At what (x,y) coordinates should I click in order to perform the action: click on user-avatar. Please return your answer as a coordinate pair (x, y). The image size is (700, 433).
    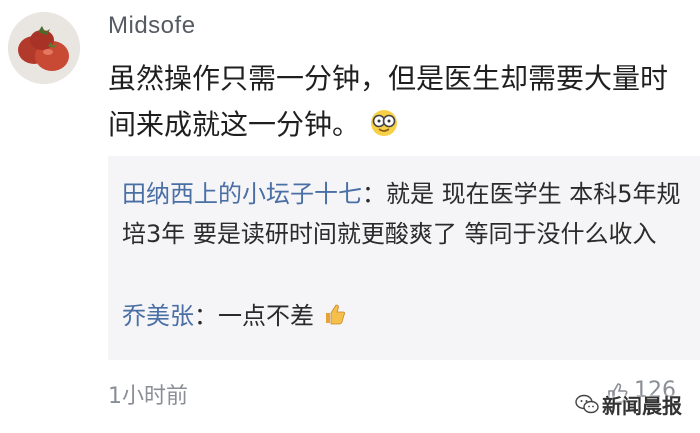
    Looking at the image, I should click on (44, 48).